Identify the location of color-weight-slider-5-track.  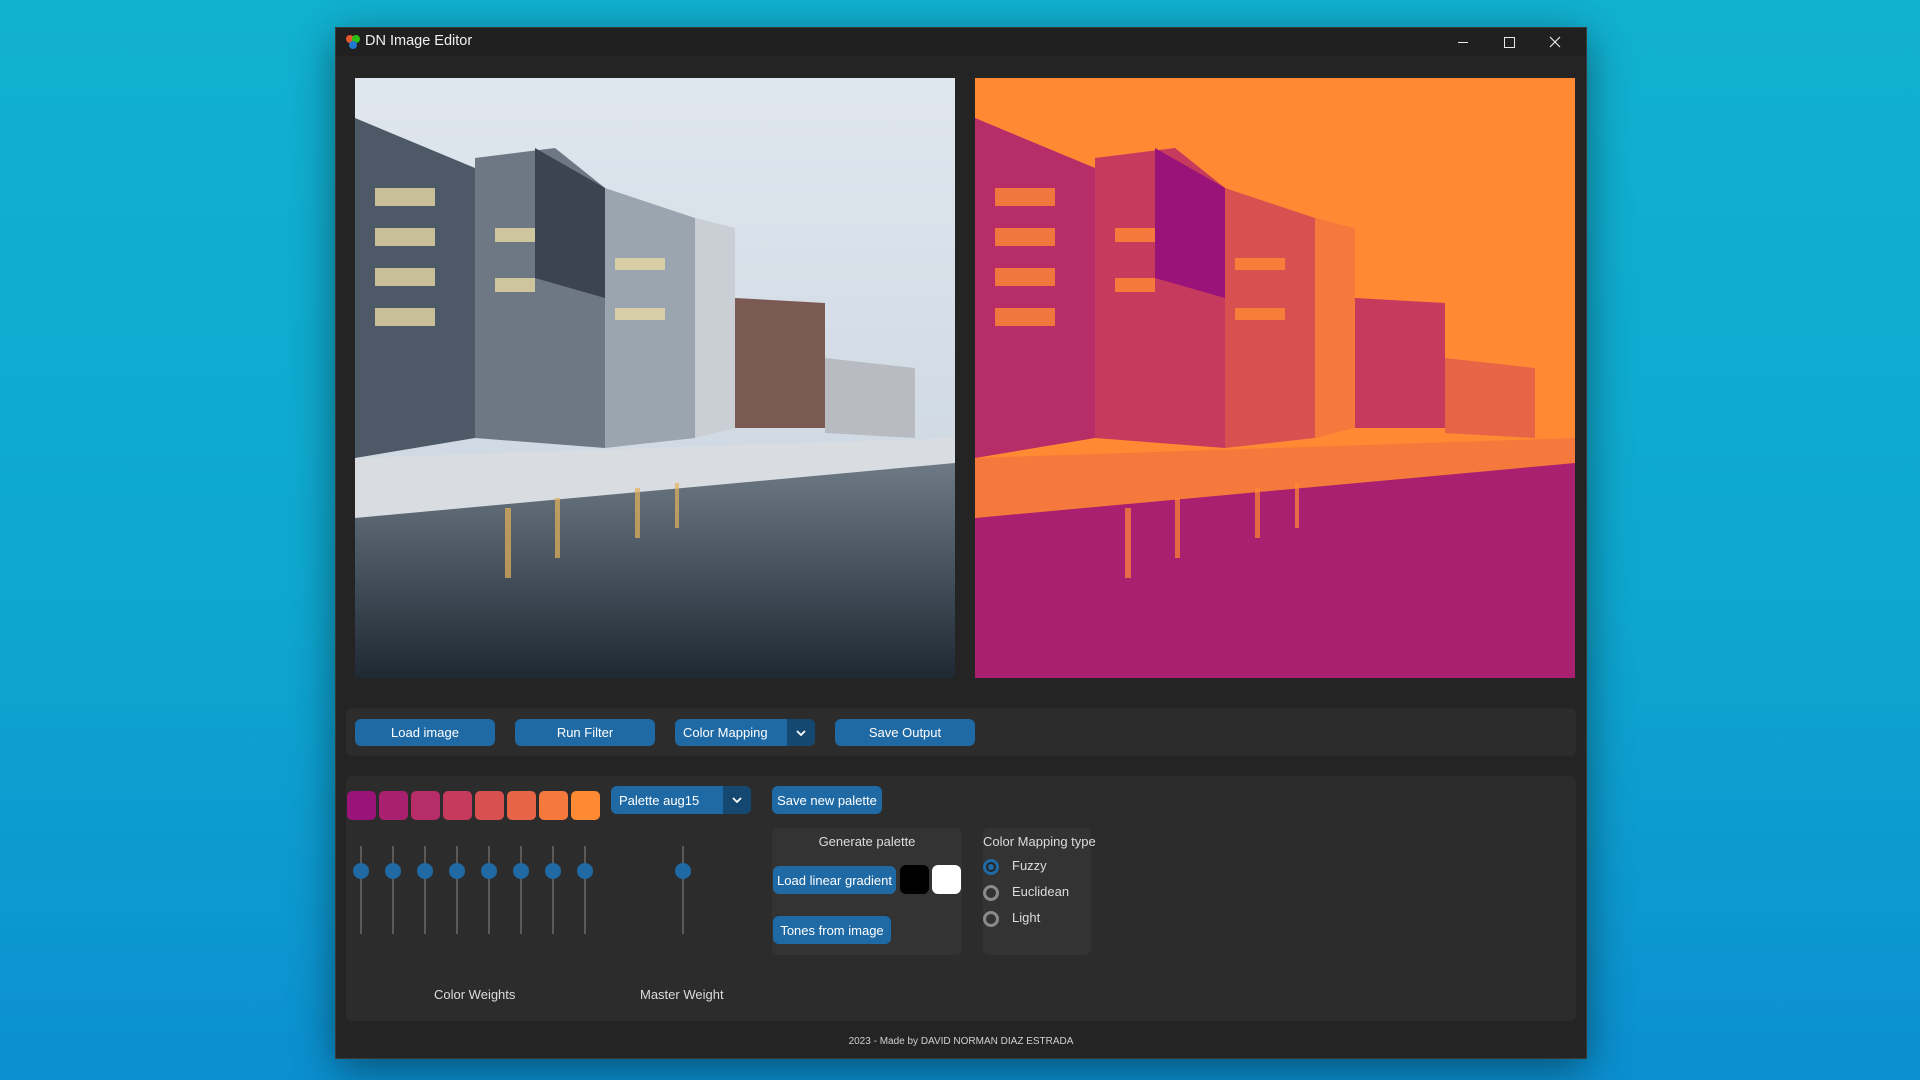
(489, 890).